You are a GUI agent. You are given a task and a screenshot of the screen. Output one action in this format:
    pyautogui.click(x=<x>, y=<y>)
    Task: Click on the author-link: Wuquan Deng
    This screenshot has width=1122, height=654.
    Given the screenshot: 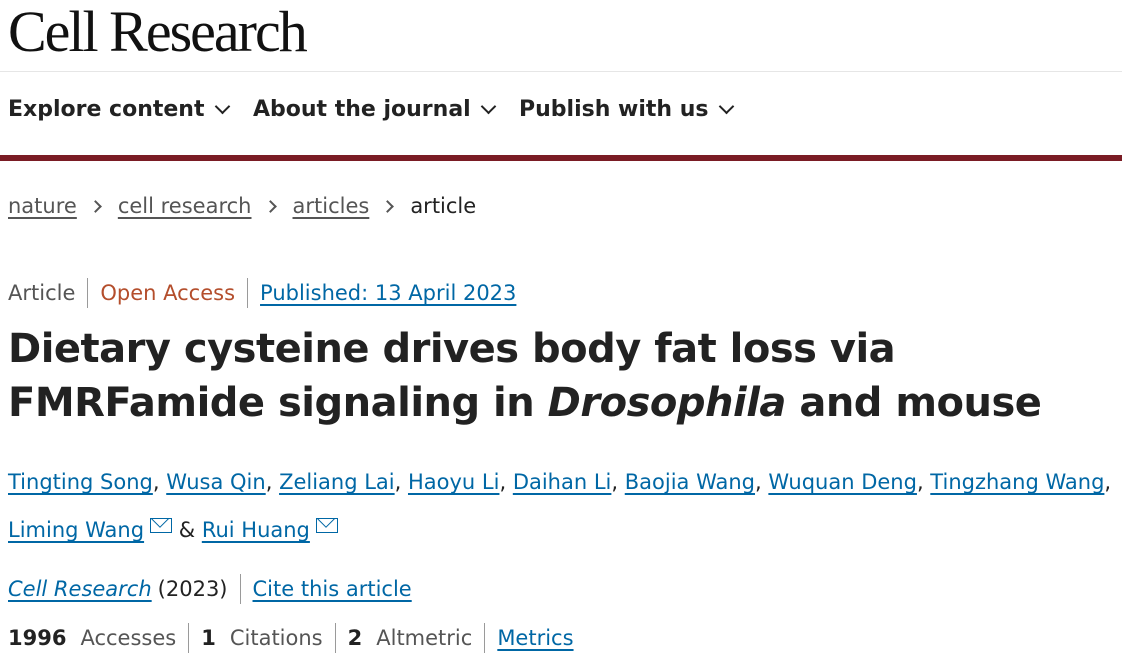 What is the action you would take?
    pyautogui.click(x=842, y=482)
    